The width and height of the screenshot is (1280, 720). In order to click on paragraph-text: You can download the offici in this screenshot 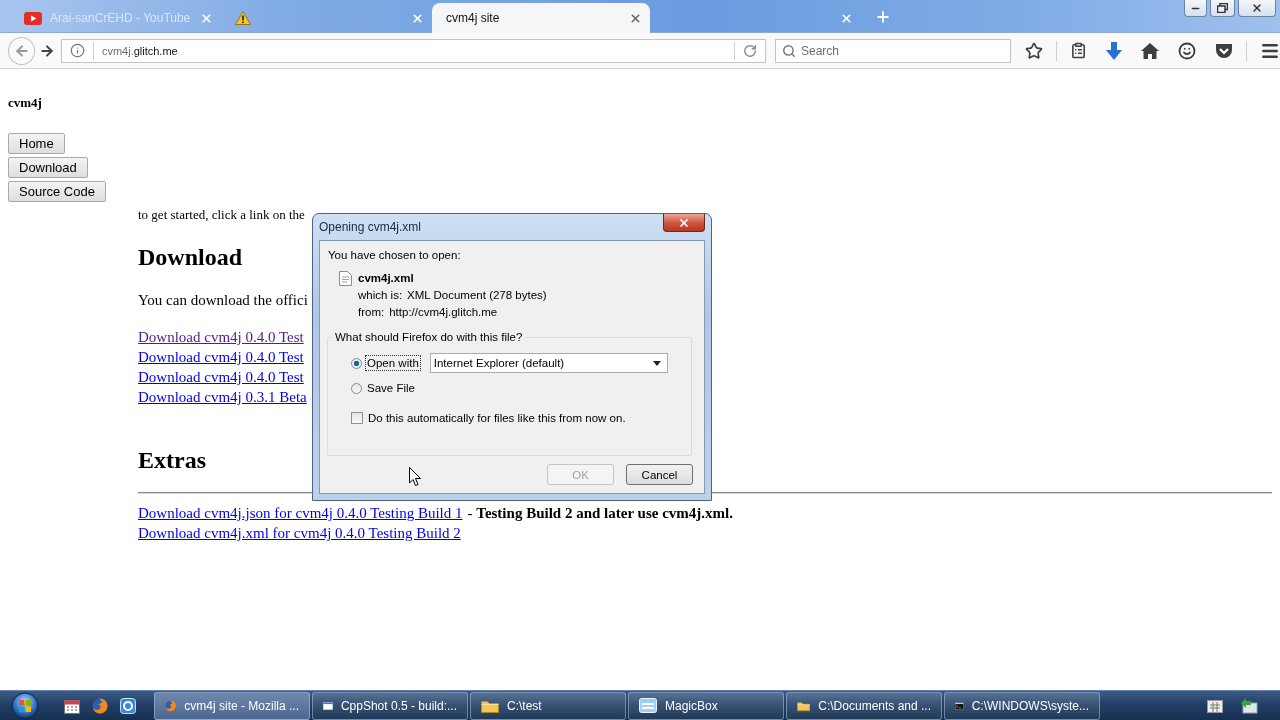, I will do `click(223, 300)`.